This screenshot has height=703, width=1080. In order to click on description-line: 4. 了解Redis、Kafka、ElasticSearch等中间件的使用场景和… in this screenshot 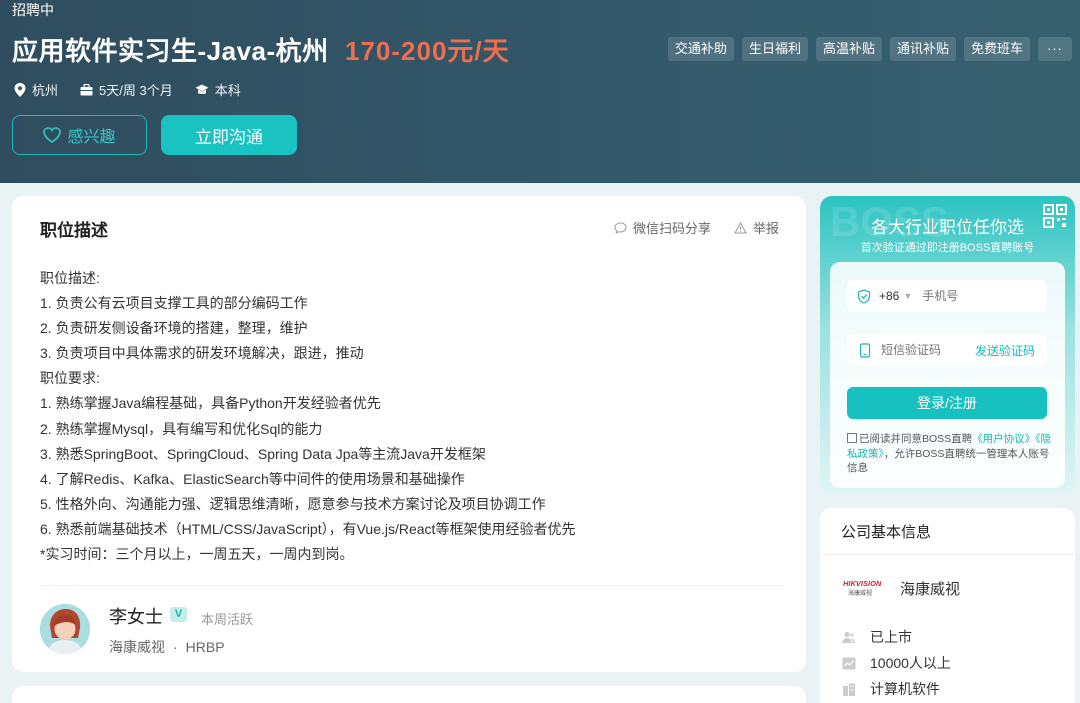, I will do `click(252, 478)`.